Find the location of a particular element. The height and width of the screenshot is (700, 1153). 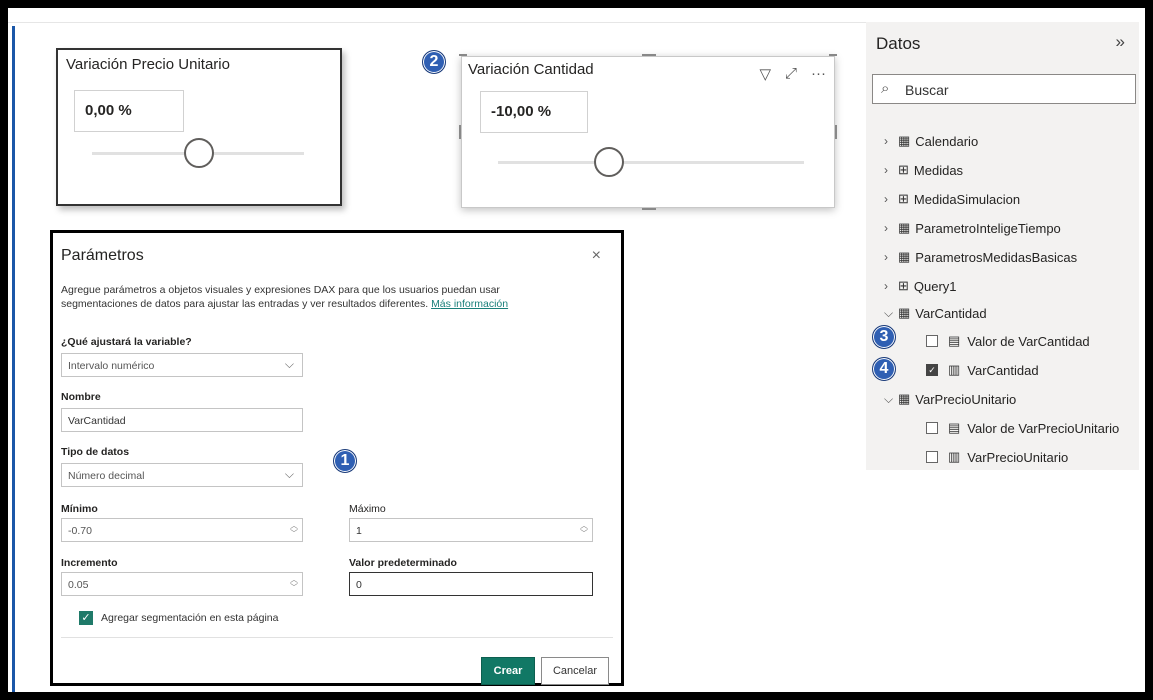

crear-button: Crear is located at coordinates (508, 671).